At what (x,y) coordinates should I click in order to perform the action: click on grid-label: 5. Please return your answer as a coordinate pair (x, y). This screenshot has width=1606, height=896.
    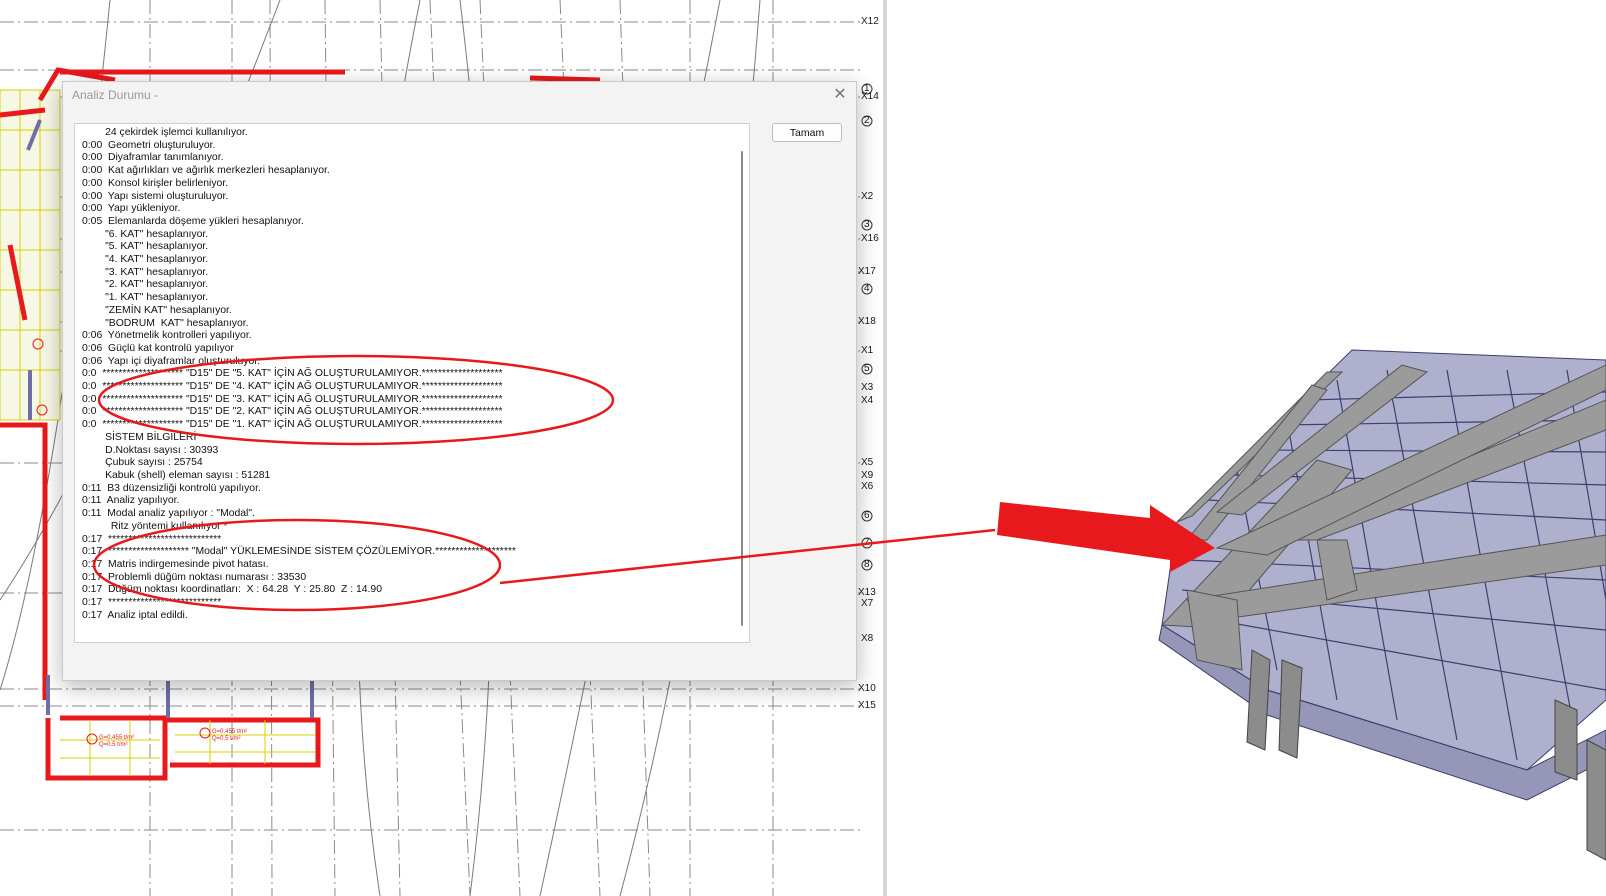
    Looking at the image, I should click on (867, 368).